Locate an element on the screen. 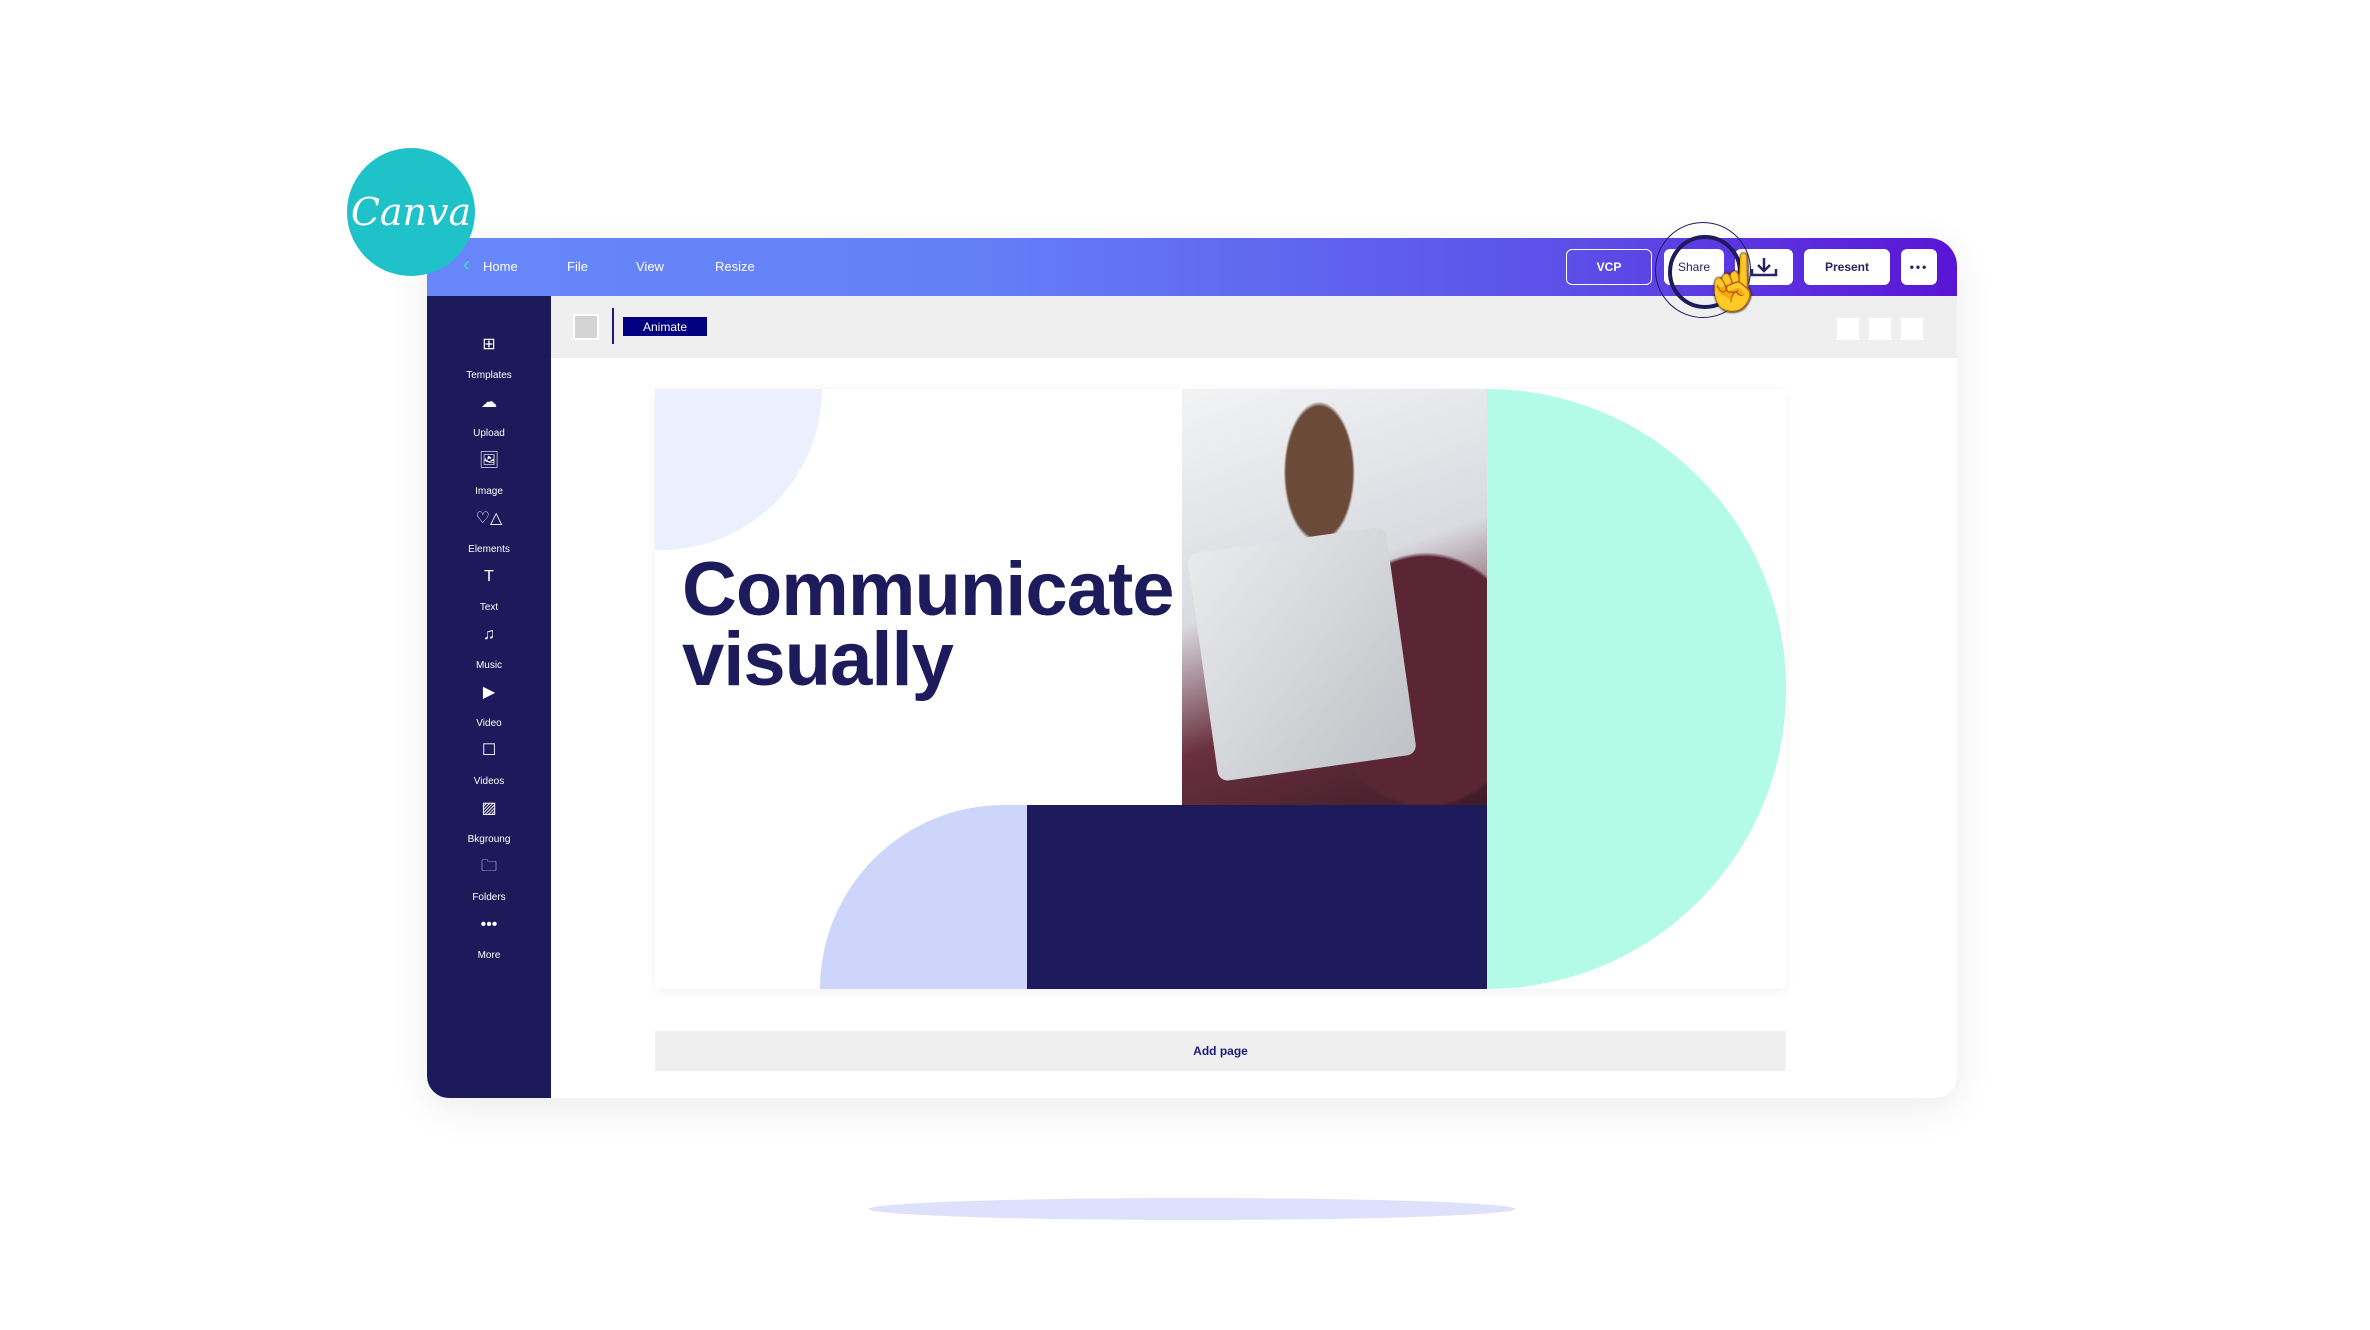 This screenshot has width=2370, height=1330. sidebar-item-label: Image is located at coordinates (489, 491).